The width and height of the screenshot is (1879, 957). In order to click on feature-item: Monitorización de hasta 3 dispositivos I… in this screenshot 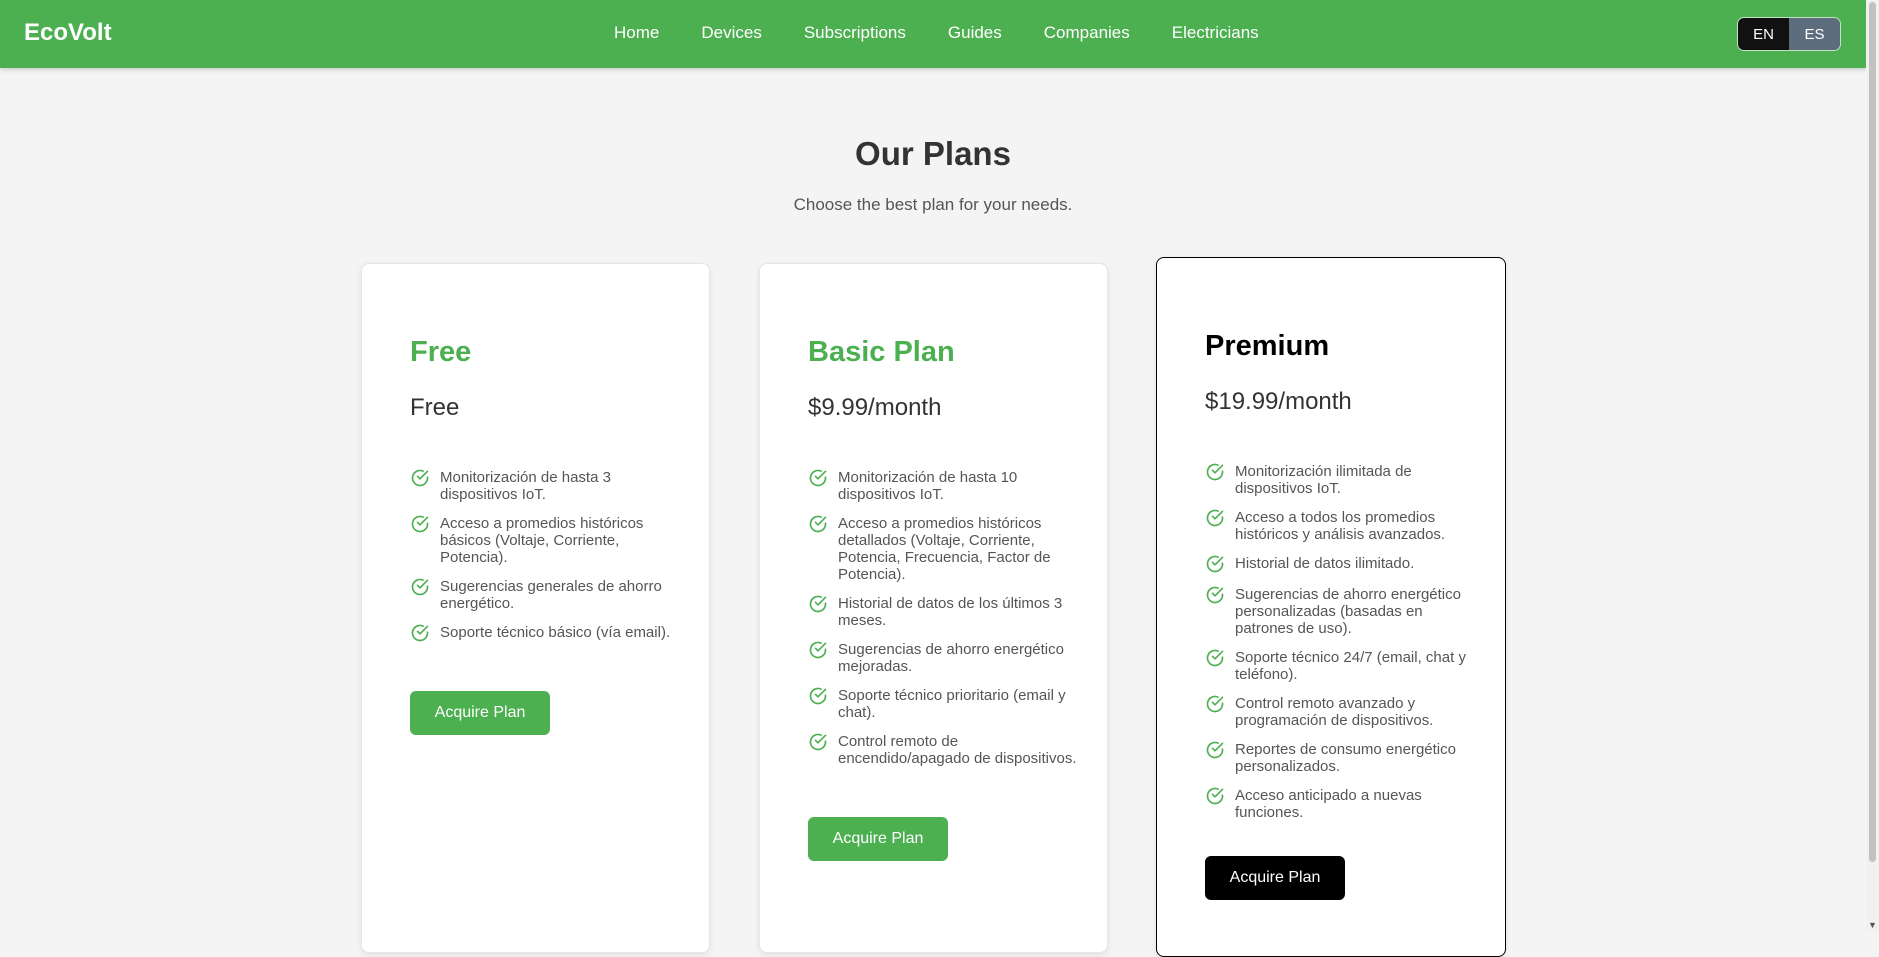, I will do `click(545, 486)`.